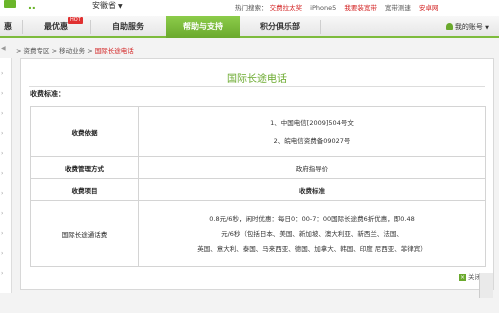  Describe the element at coordinates (339, 7) in the screenshot. I see `hot-search: 热门搜索： 交费拉太奖 iPhone5 我要装宽带 宽带测速 安卓网` at that location.